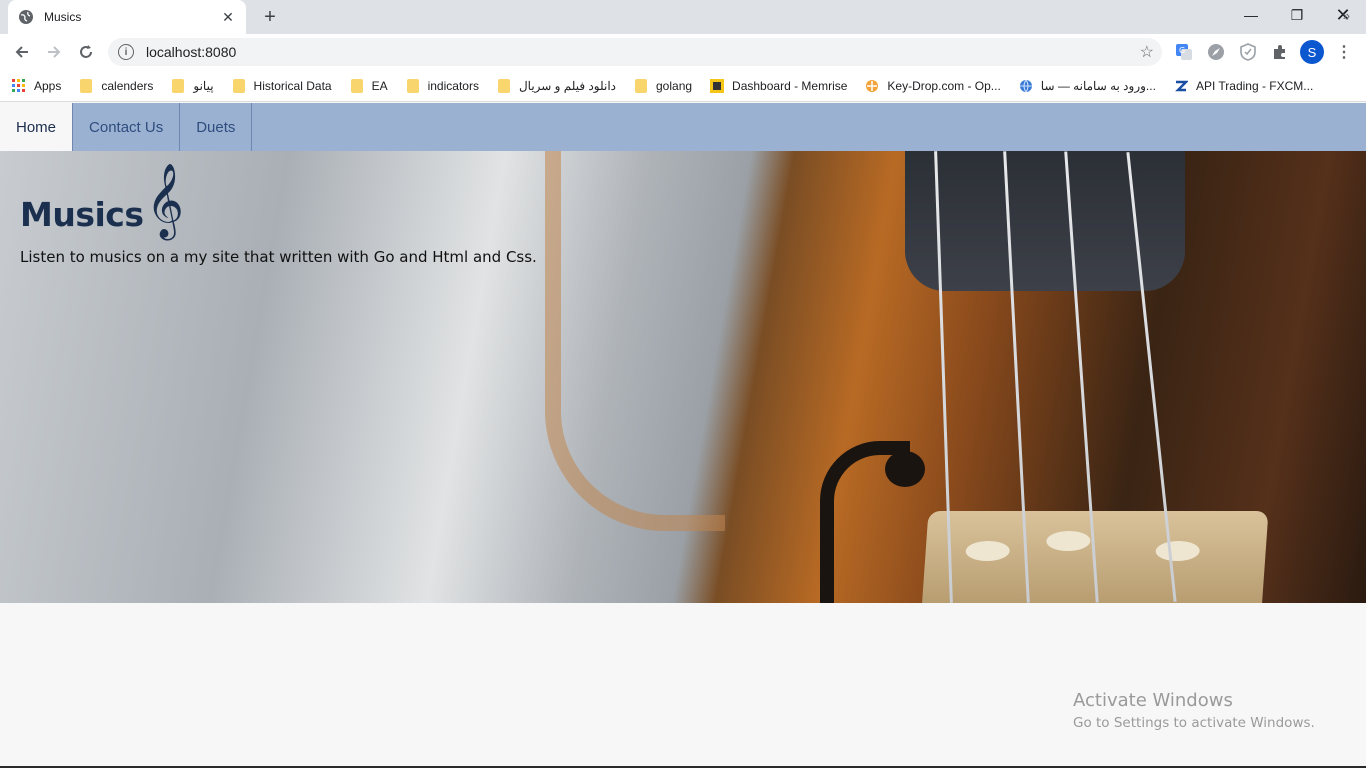 This screenshot has width=1366, height=768. I want to click on bookmark-item: Apps, so click(37, 85).